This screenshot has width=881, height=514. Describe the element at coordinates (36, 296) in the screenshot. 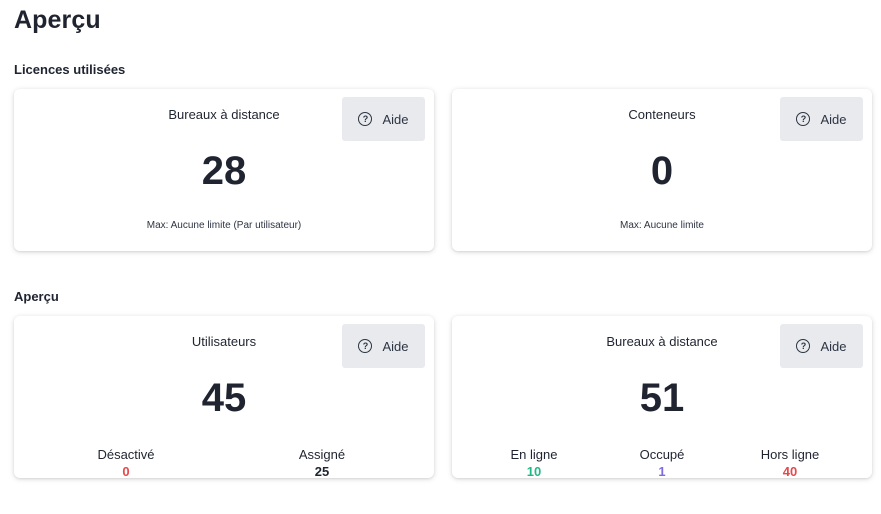

I see `section-title-overview: Aperçu` at that location.